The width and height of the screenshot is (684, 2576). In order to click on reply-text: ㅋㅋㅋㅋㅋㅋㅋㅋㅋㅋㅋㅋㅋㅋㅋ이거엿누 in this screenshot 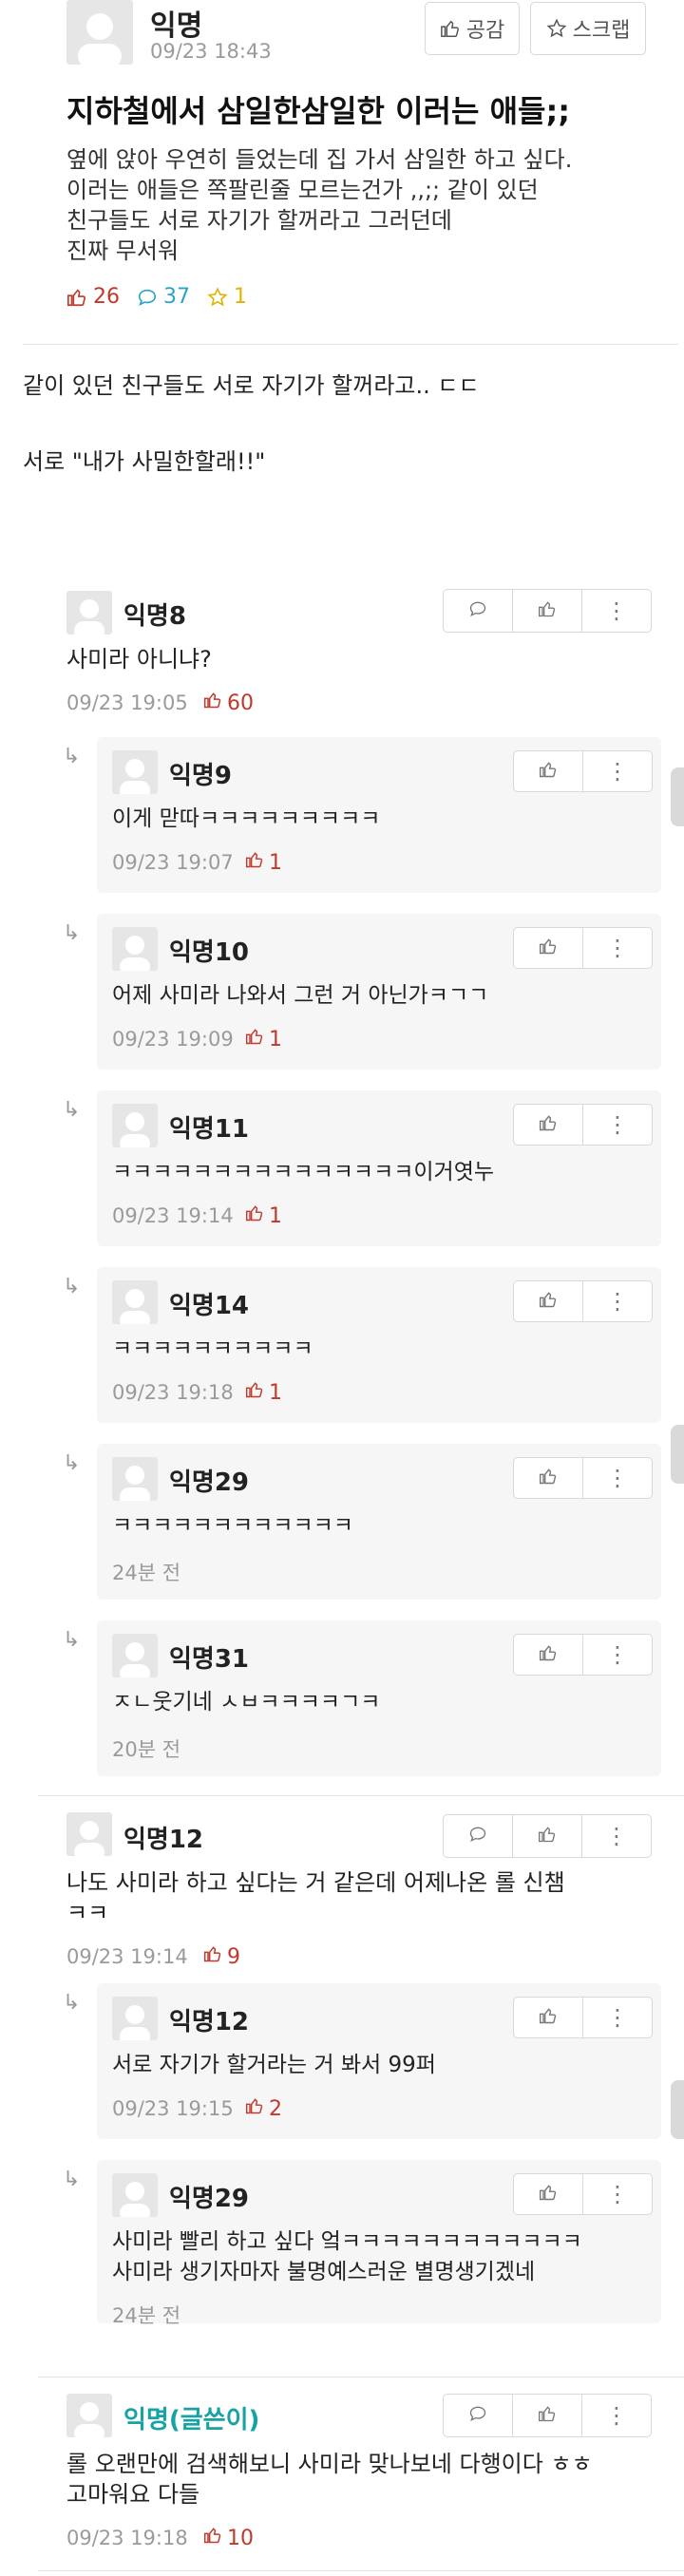, I will do `click(303, 1172)`.